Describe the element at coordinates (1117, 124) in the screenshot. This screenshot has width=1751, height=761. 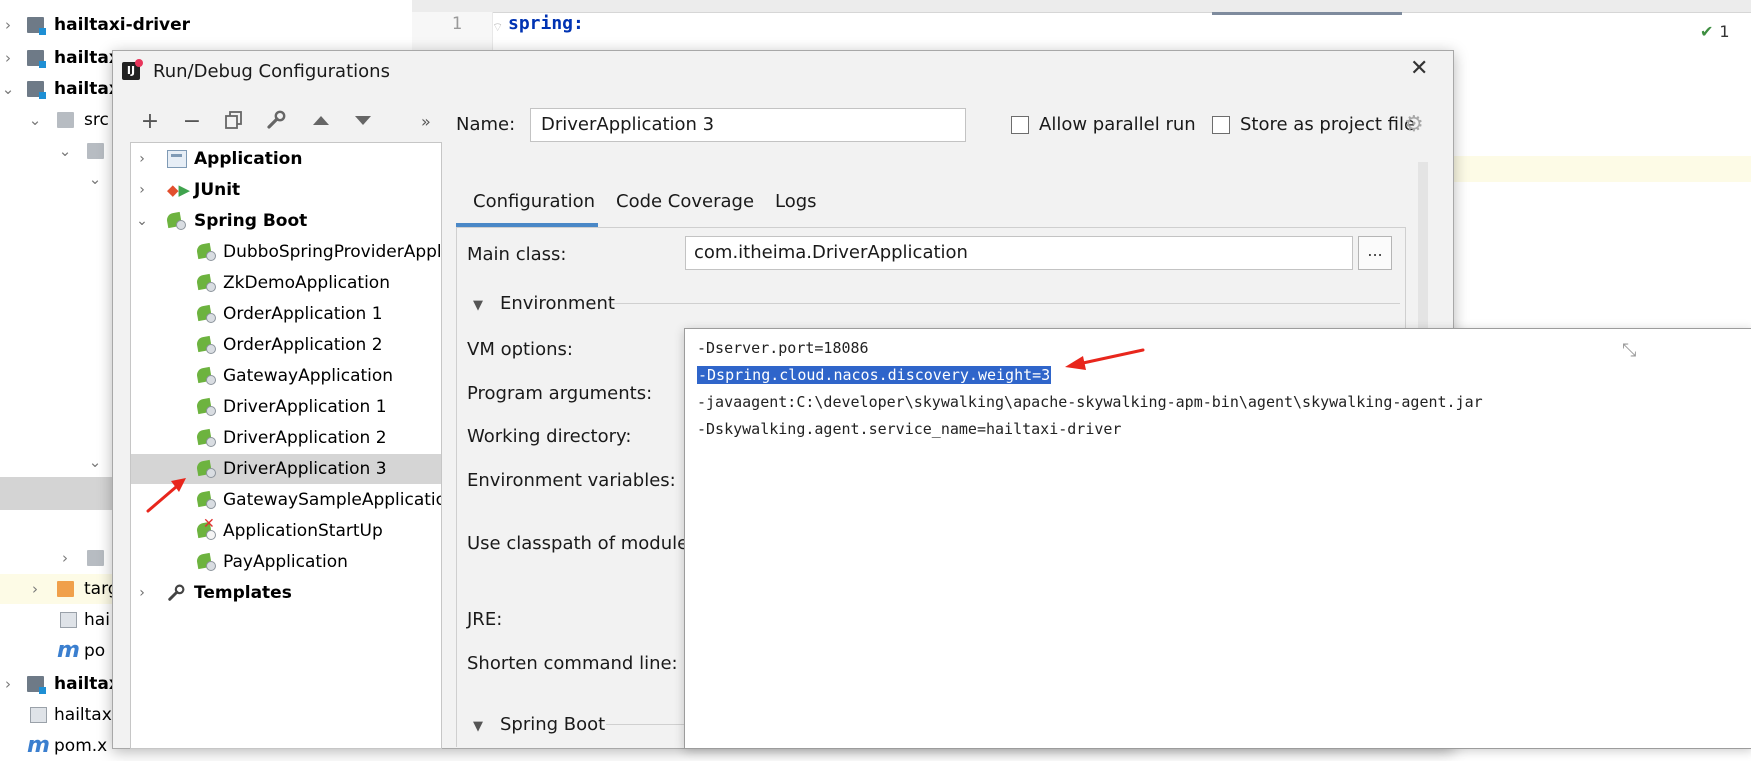
I see `allow-parallel-label: Allow parallel run` at that location.